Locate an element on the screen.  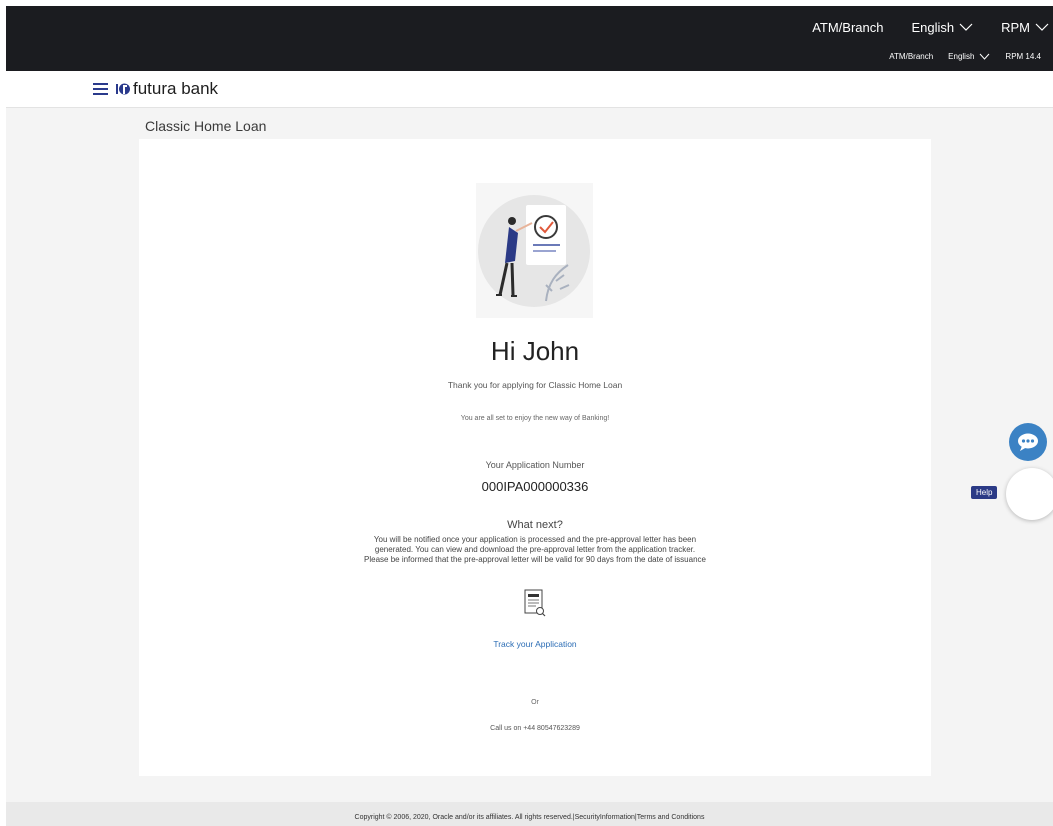
top-bar-row-primary: ATM/Branch English RPM is located at coordinates (932, 27).